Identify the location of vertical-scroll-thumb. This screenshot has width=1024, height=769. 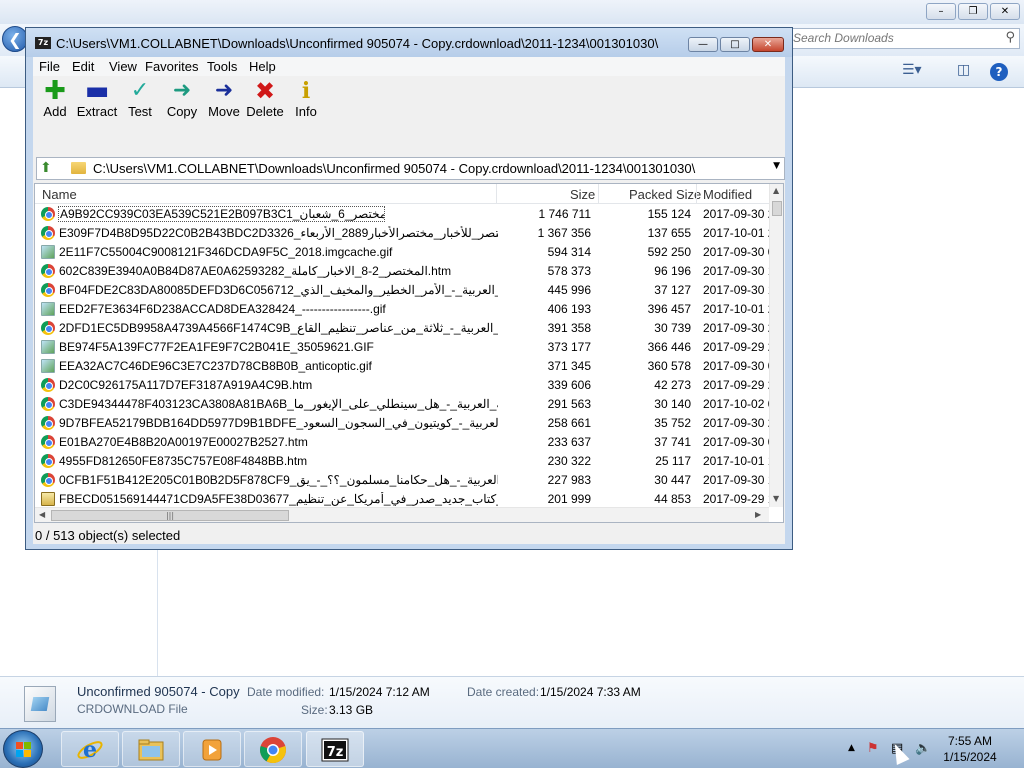
(777, 208).